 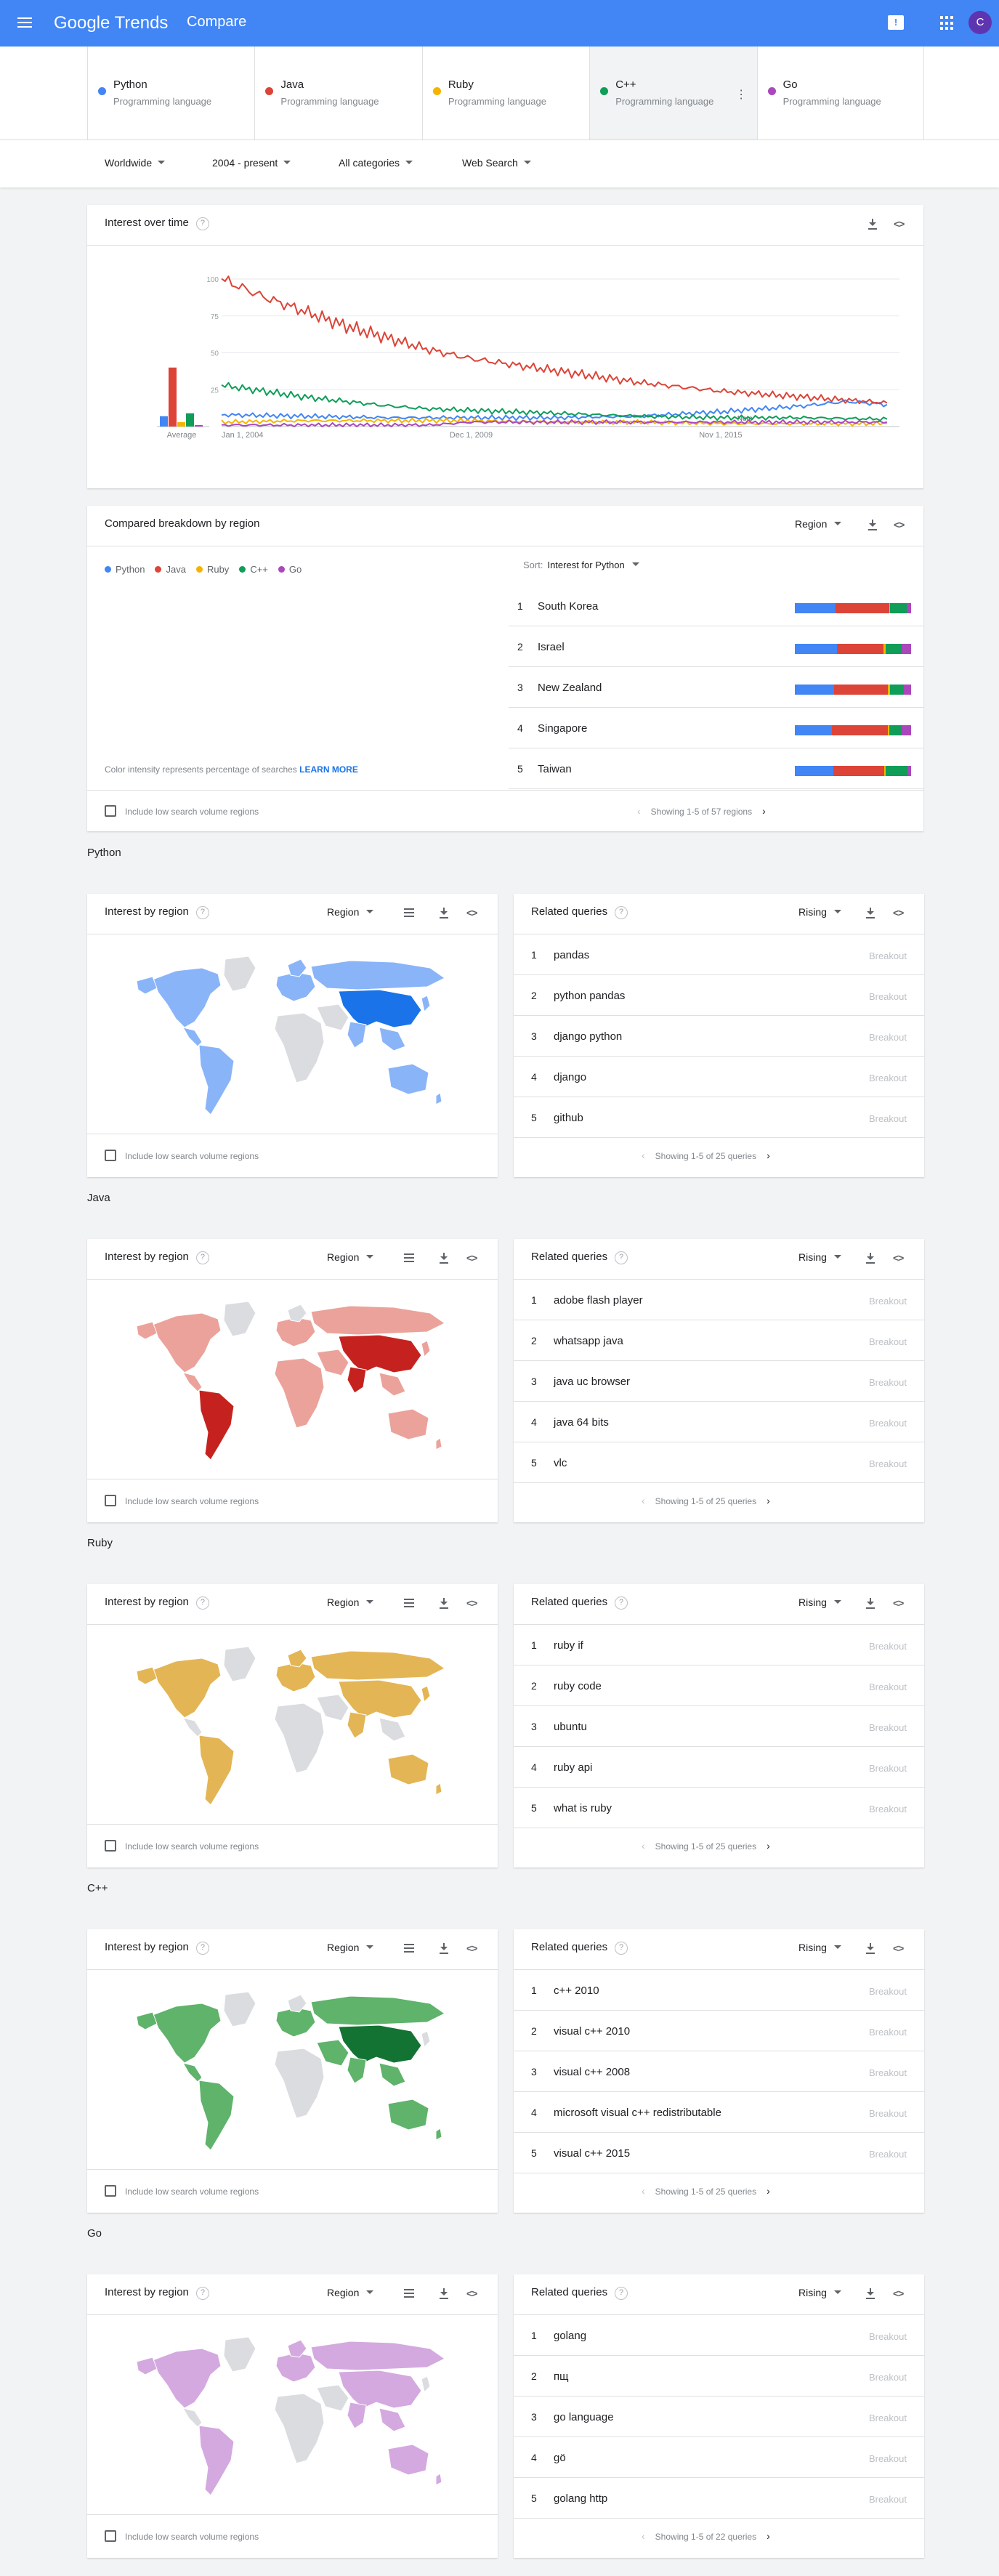 What do you see at coordinates (24, 24) in the screenshot?
I see `menu-icon` at bounding box center [24, 24].